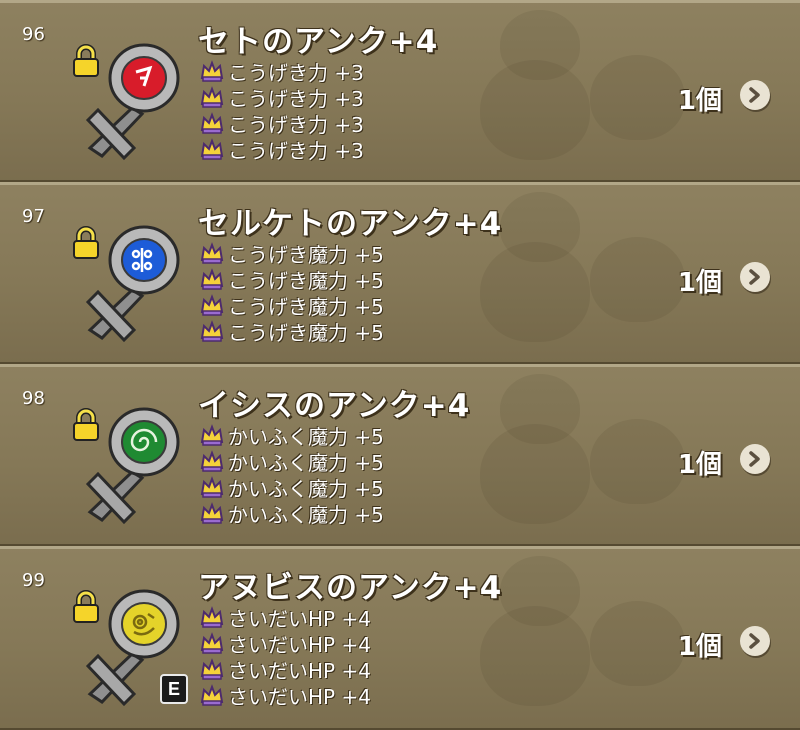  What do you see at coordinates (33, 34) in the screenshot?
I see `item-index: 96` at bounding box center [33, 34].